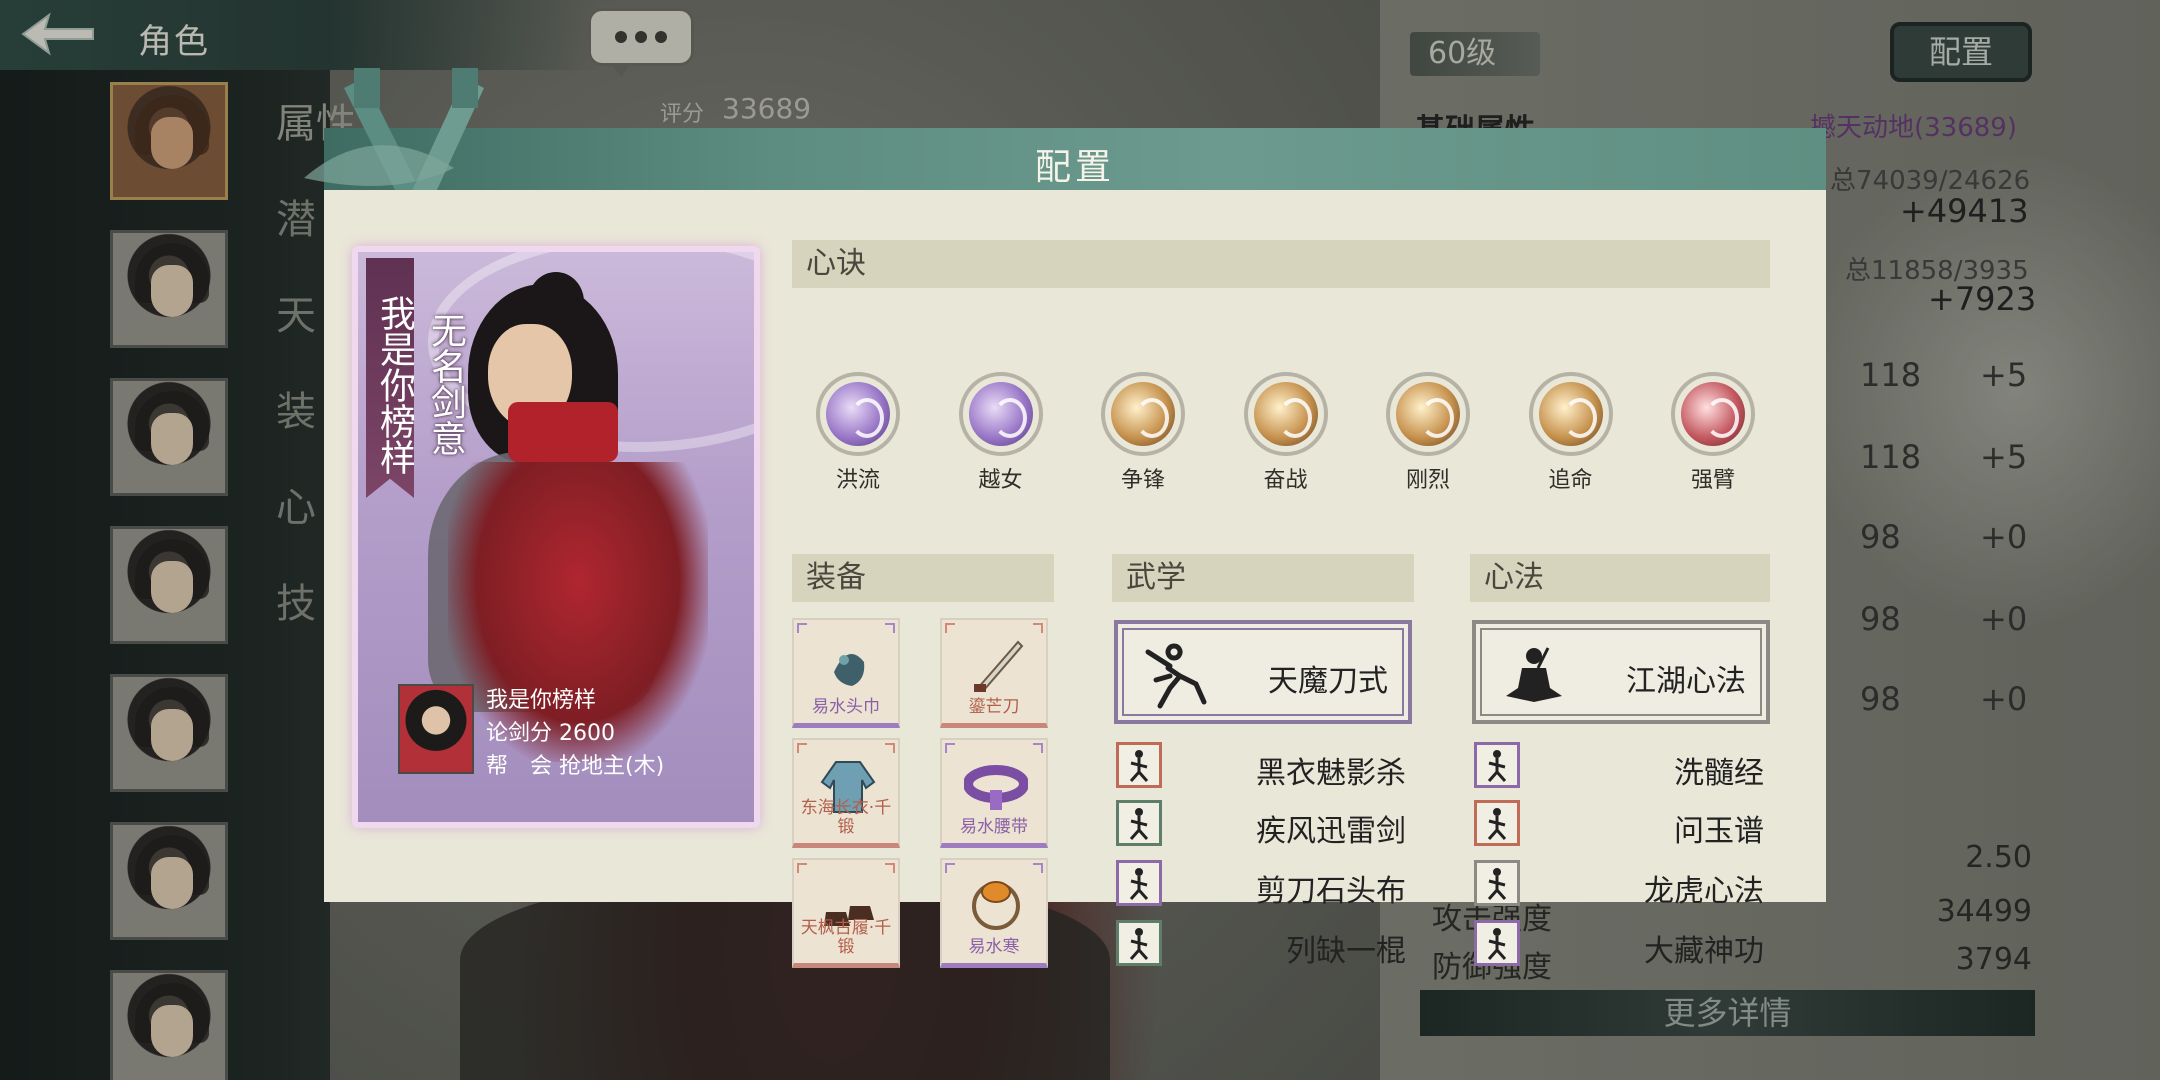 The height and width of the screenshot is (1080, 2160). What do you see at coordinates (445, 384) in the screenshot?
I see `sword-intent-title: 无名剑意` at bounding box center [445, 384].